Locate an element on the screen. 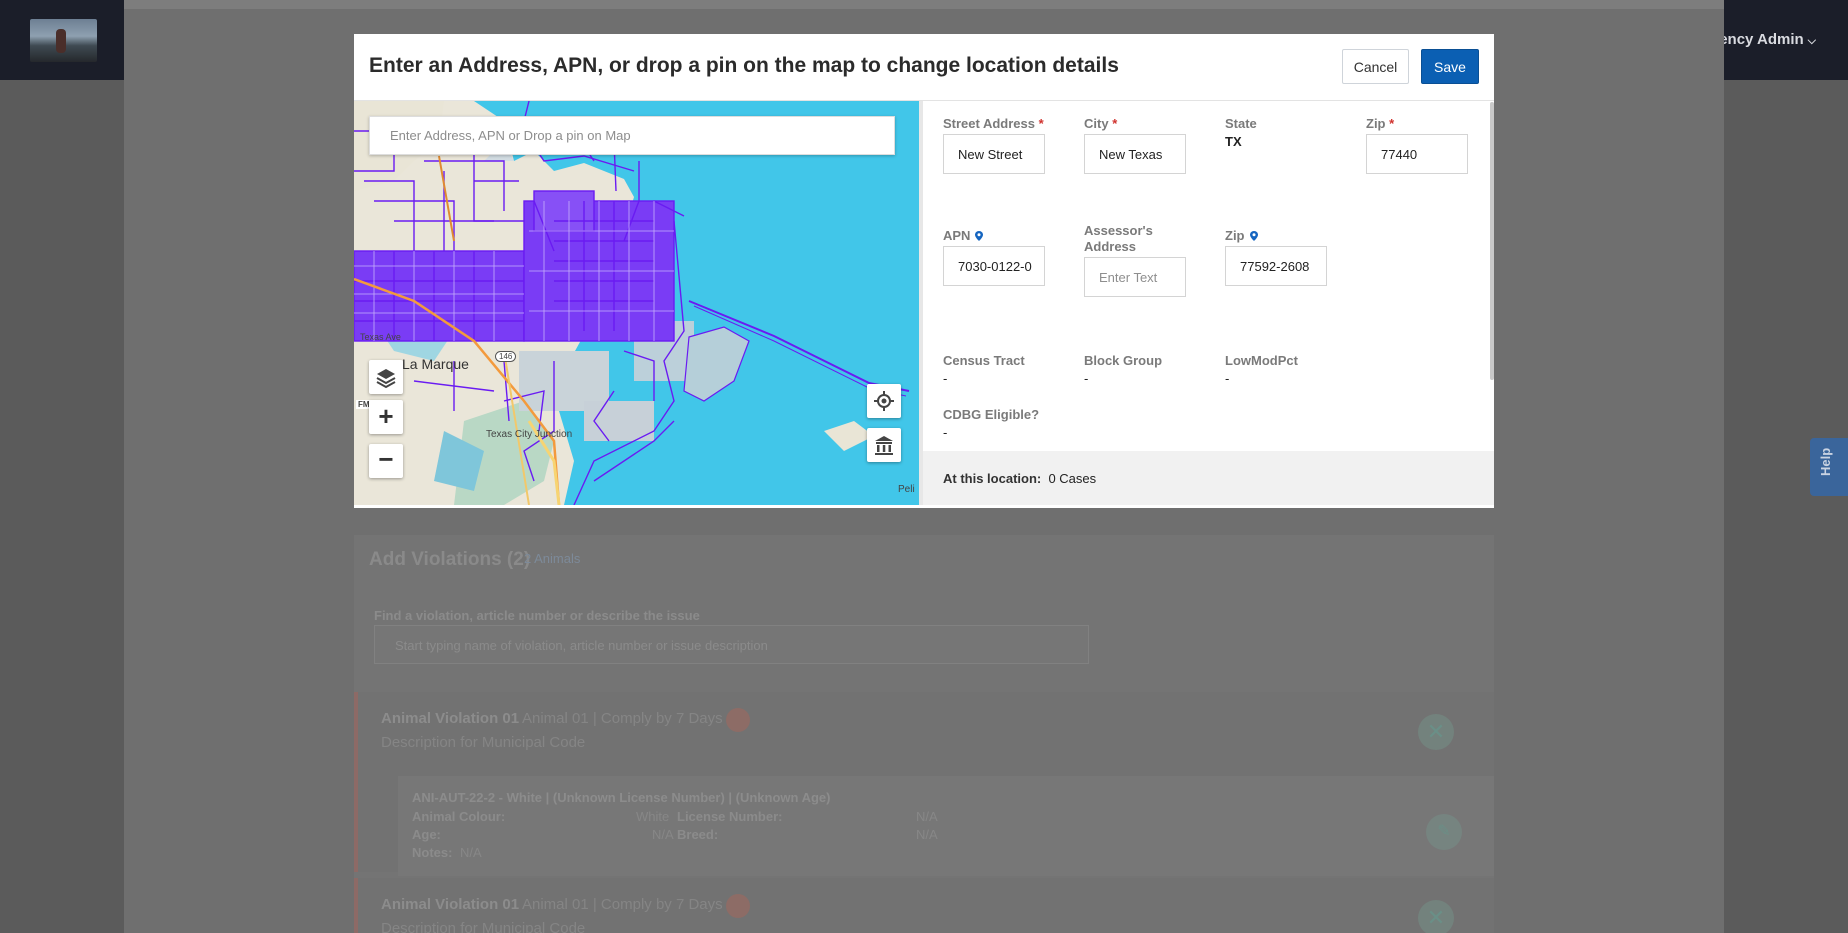  parcel-button is located at coordinates (884, 445).